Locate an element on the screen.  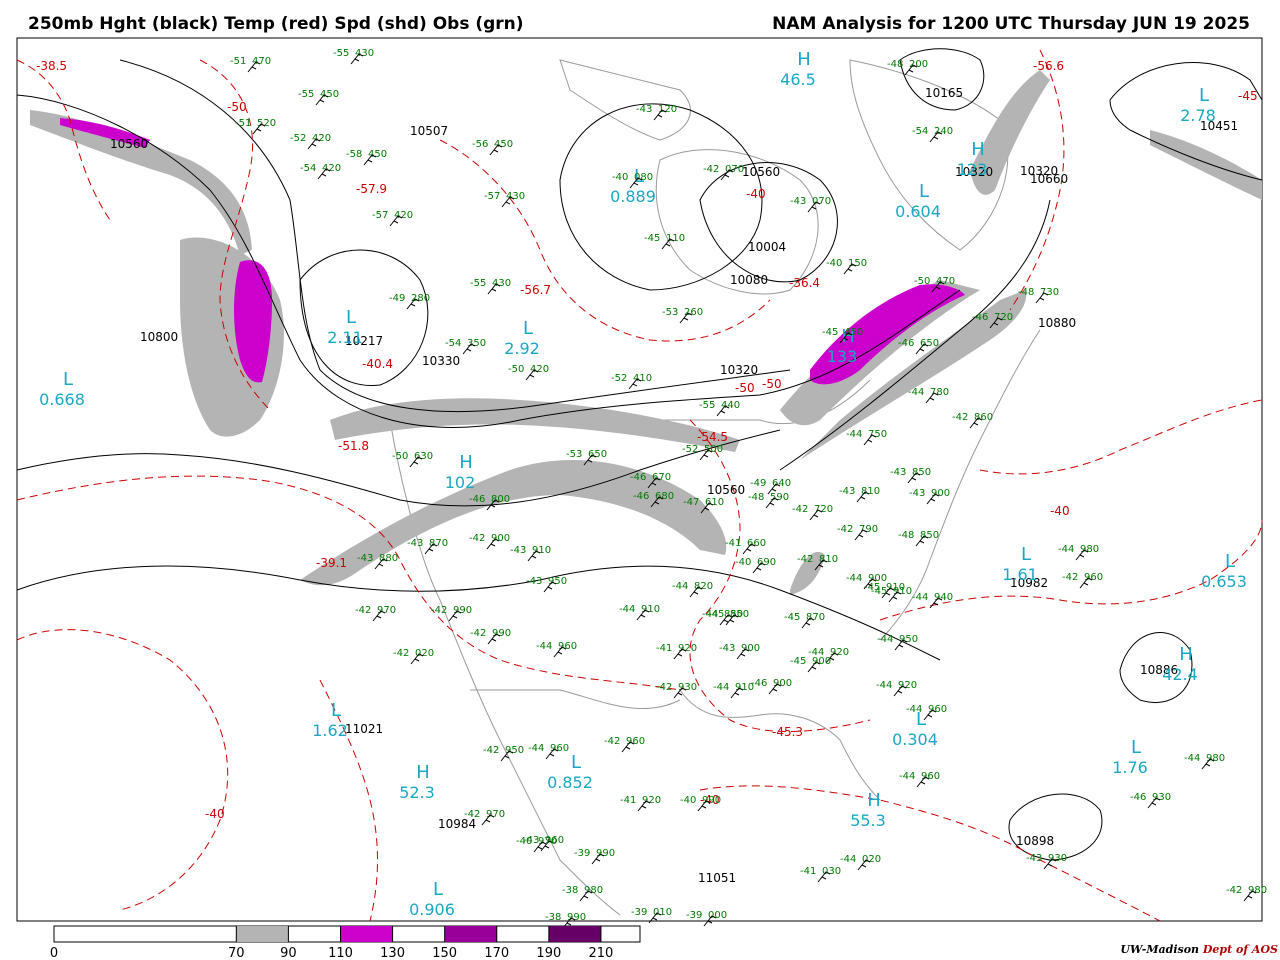
isotach-center-value: 2.11 is located at coordinates (345, 337).